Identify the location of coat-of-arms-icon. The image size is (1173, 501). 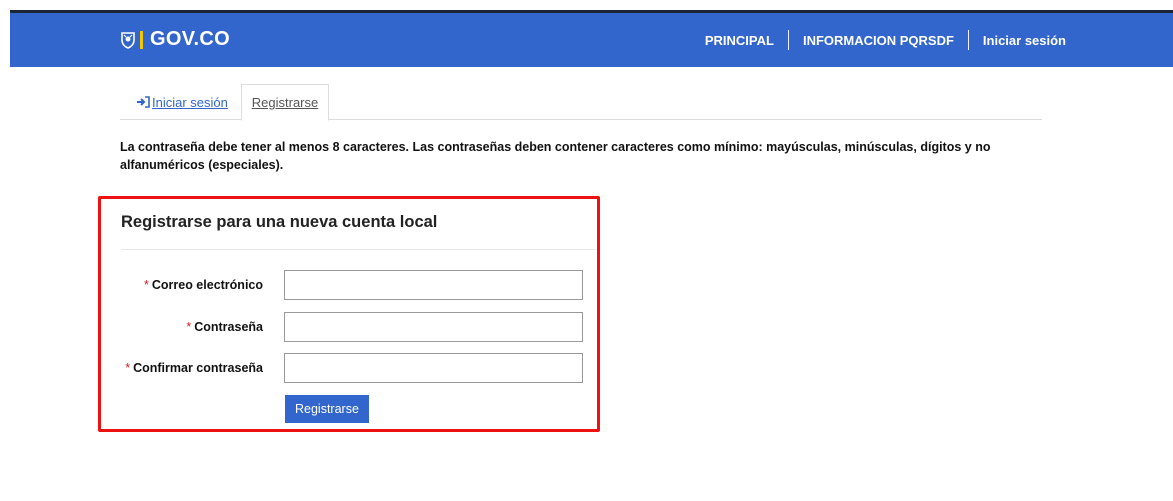
(128, 40).